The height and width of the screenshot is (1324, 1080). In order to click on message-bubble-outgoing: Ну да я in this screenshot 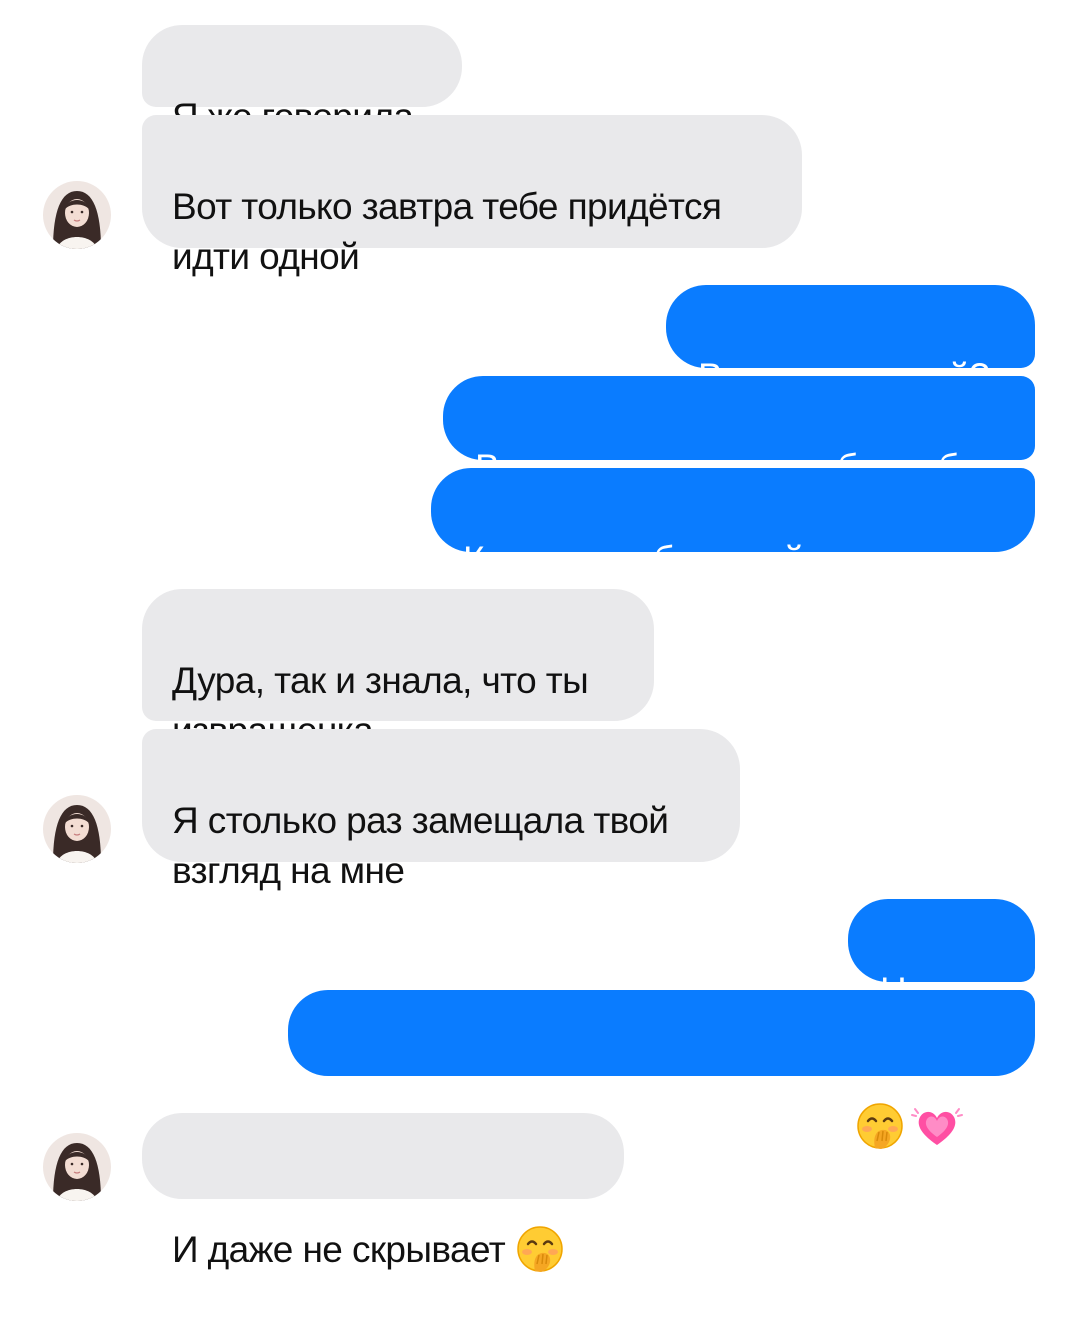, I will do `click(941, 955)`.